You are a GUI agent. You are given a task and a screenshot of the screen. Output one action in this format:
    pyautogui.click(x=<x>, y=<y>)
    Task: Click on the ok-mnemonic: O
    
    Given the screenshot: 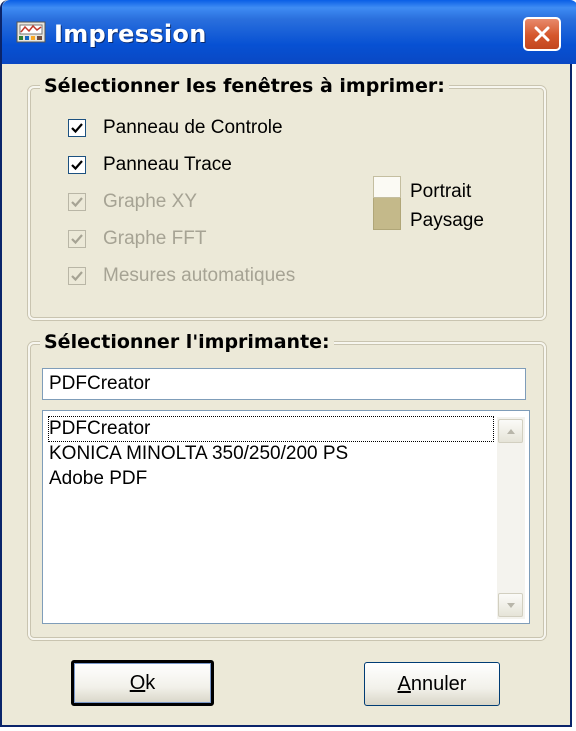 What is the action you would take?
    pyautogui.click(x=137, y=682)
    